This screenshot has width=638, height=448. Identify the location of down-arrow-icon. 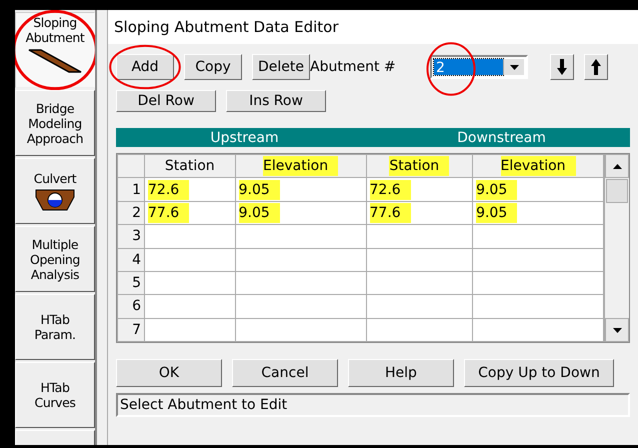
(562, 67).